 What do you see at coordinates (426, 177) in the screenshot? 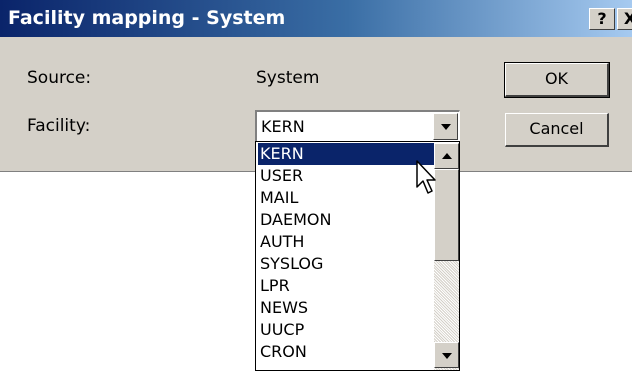
I see `arrow-pointer-icon` at bounding box center [426, 177].